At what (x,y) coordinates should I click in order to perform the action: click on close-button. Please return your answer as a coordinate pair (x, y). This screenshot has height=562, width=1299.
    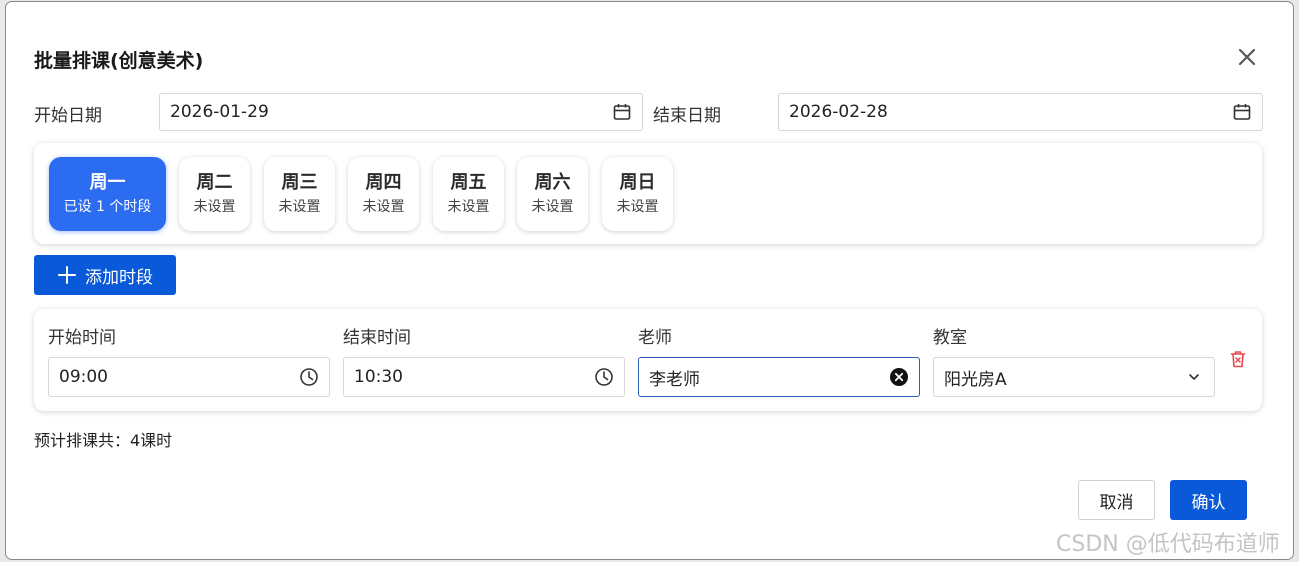
    Looking at the image, I should click on (1247, 57).